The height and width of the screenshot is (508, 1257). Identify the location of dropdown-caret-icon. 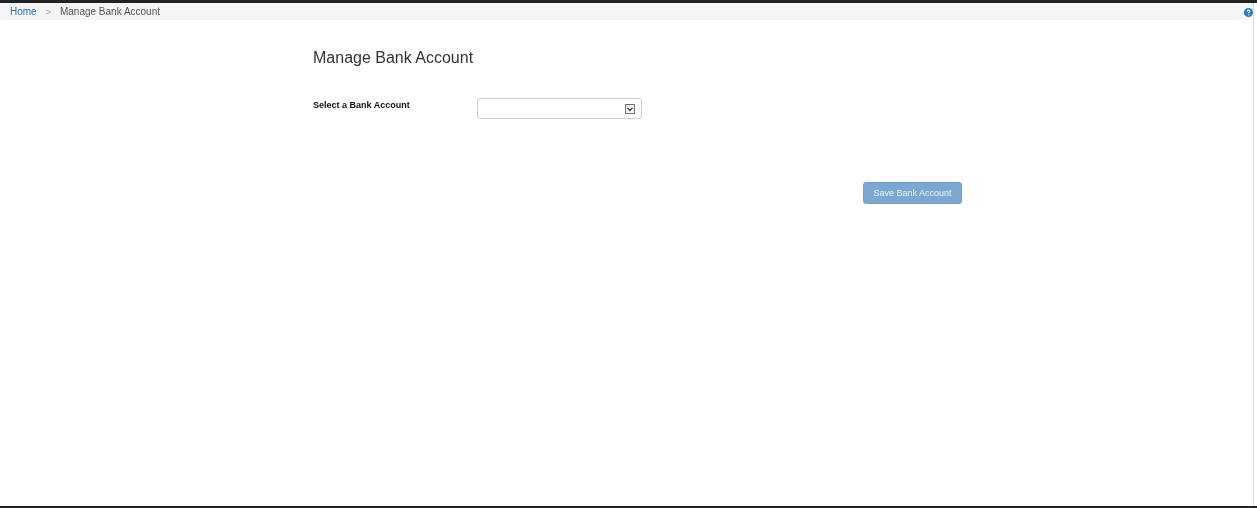
(630, 108).